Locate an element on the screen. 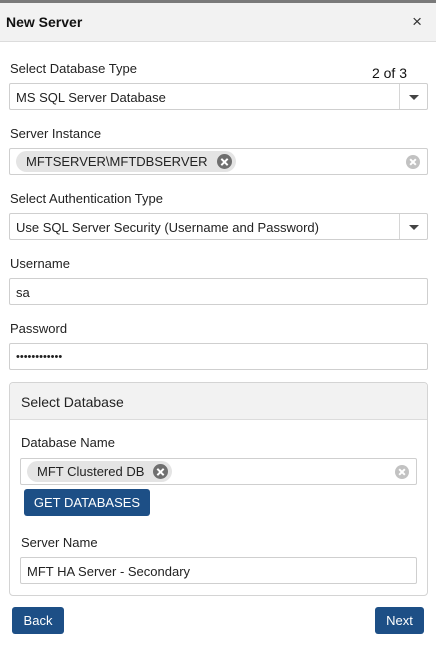  database-name-chip-text: MFT Clustered DB is located at coordinates (91, 471).